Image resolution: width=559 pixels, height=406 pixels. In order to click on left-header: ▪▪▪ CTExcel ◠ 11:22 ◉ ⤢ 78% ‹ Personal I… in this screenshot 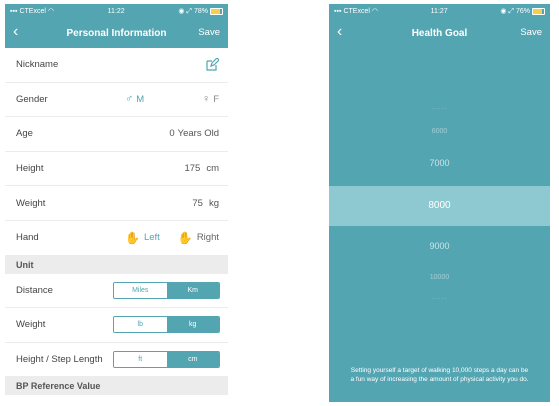, I will do `click(116, 26)`.